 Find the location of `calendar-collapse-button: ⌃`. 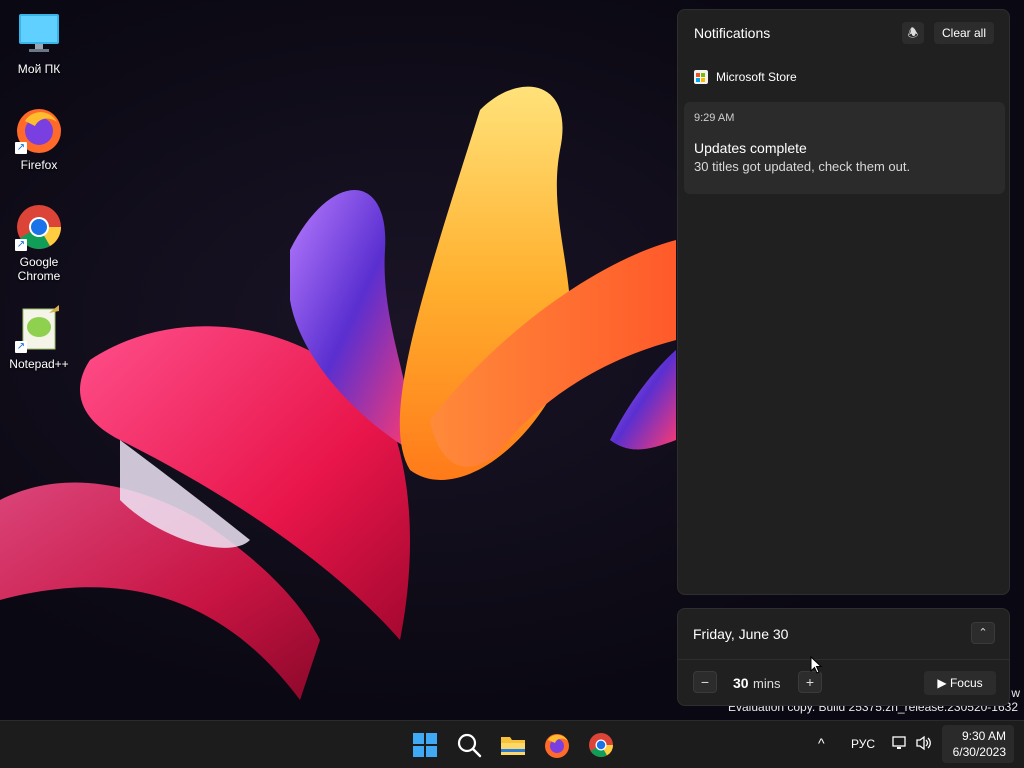

calendar-collapse-button: ⌃ is located at coordinates (983, 633).